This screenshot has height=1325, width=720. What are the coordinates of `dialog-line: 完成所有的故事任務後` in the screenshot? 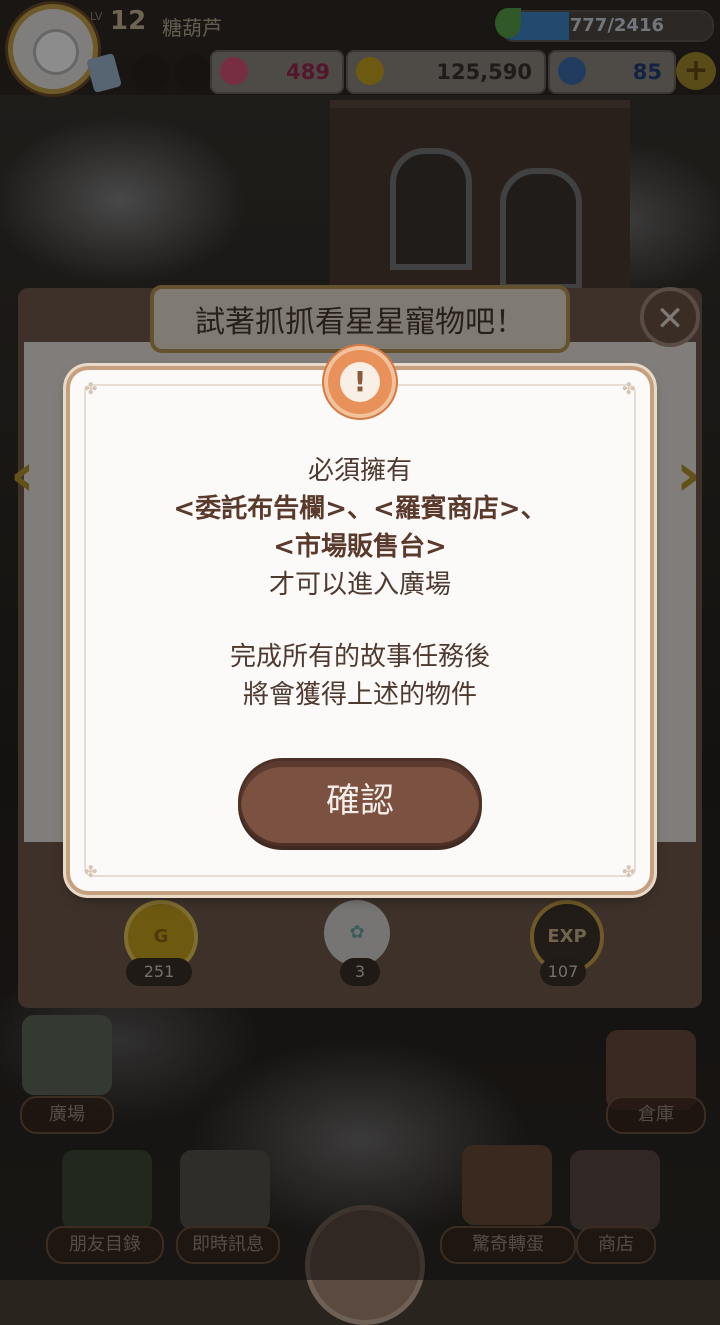 It's located at (359, 657).